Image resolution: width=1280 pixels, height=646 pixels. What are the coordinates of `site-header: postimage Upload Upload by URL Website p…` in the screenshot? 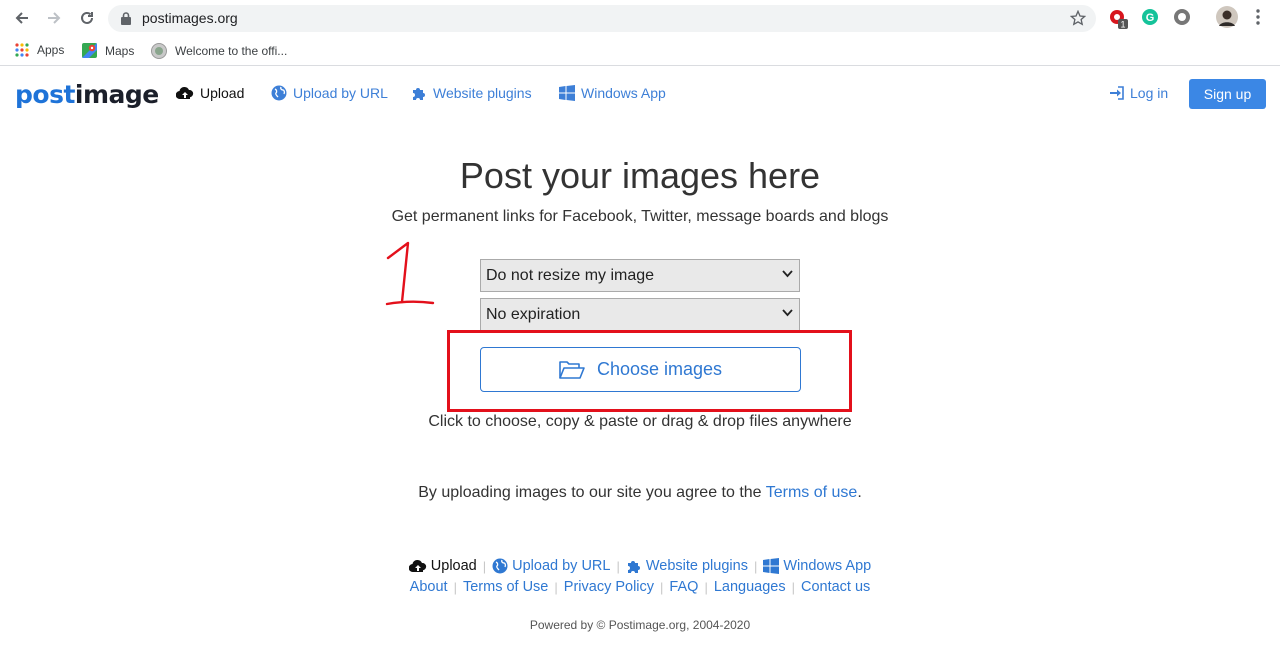 It's located at (640, 95).